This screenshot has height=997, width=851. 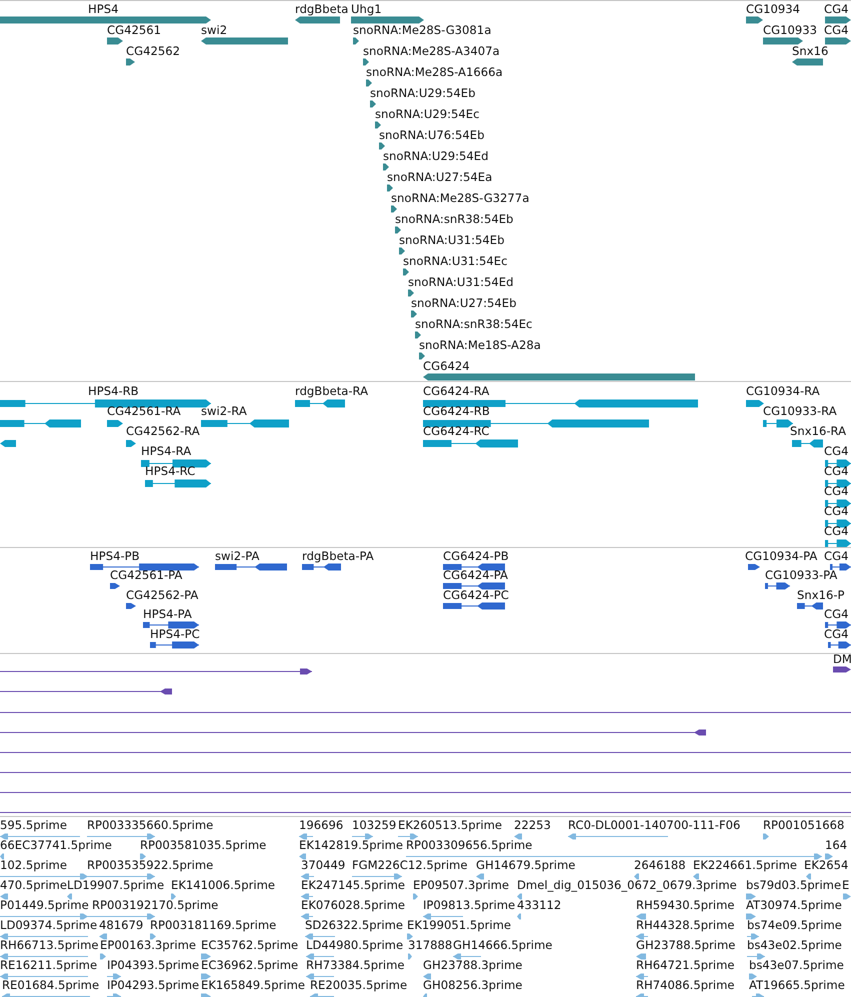 What do you see at coordinates (800, 411) in the screenshot?
I see `feature-label: CG10933-RA` at bounding box center [800, 411].